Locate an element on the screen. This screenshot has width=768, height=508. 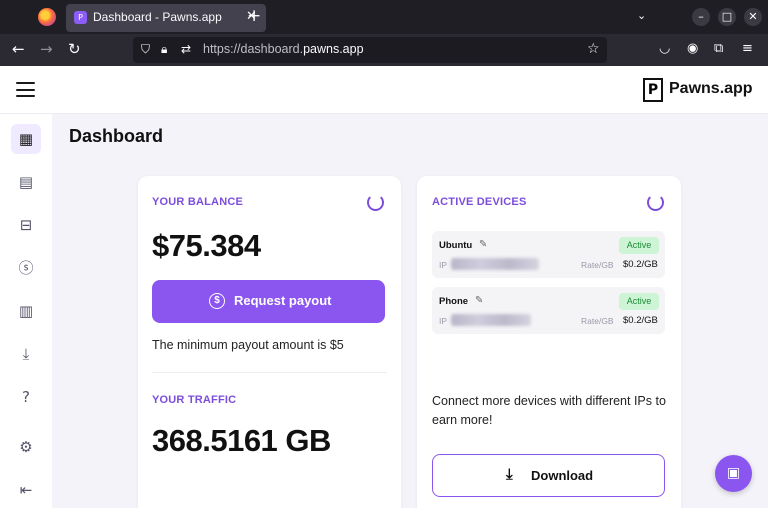
traffic-label: YOUR TRAFFIC is located at coordinates (194, 400).